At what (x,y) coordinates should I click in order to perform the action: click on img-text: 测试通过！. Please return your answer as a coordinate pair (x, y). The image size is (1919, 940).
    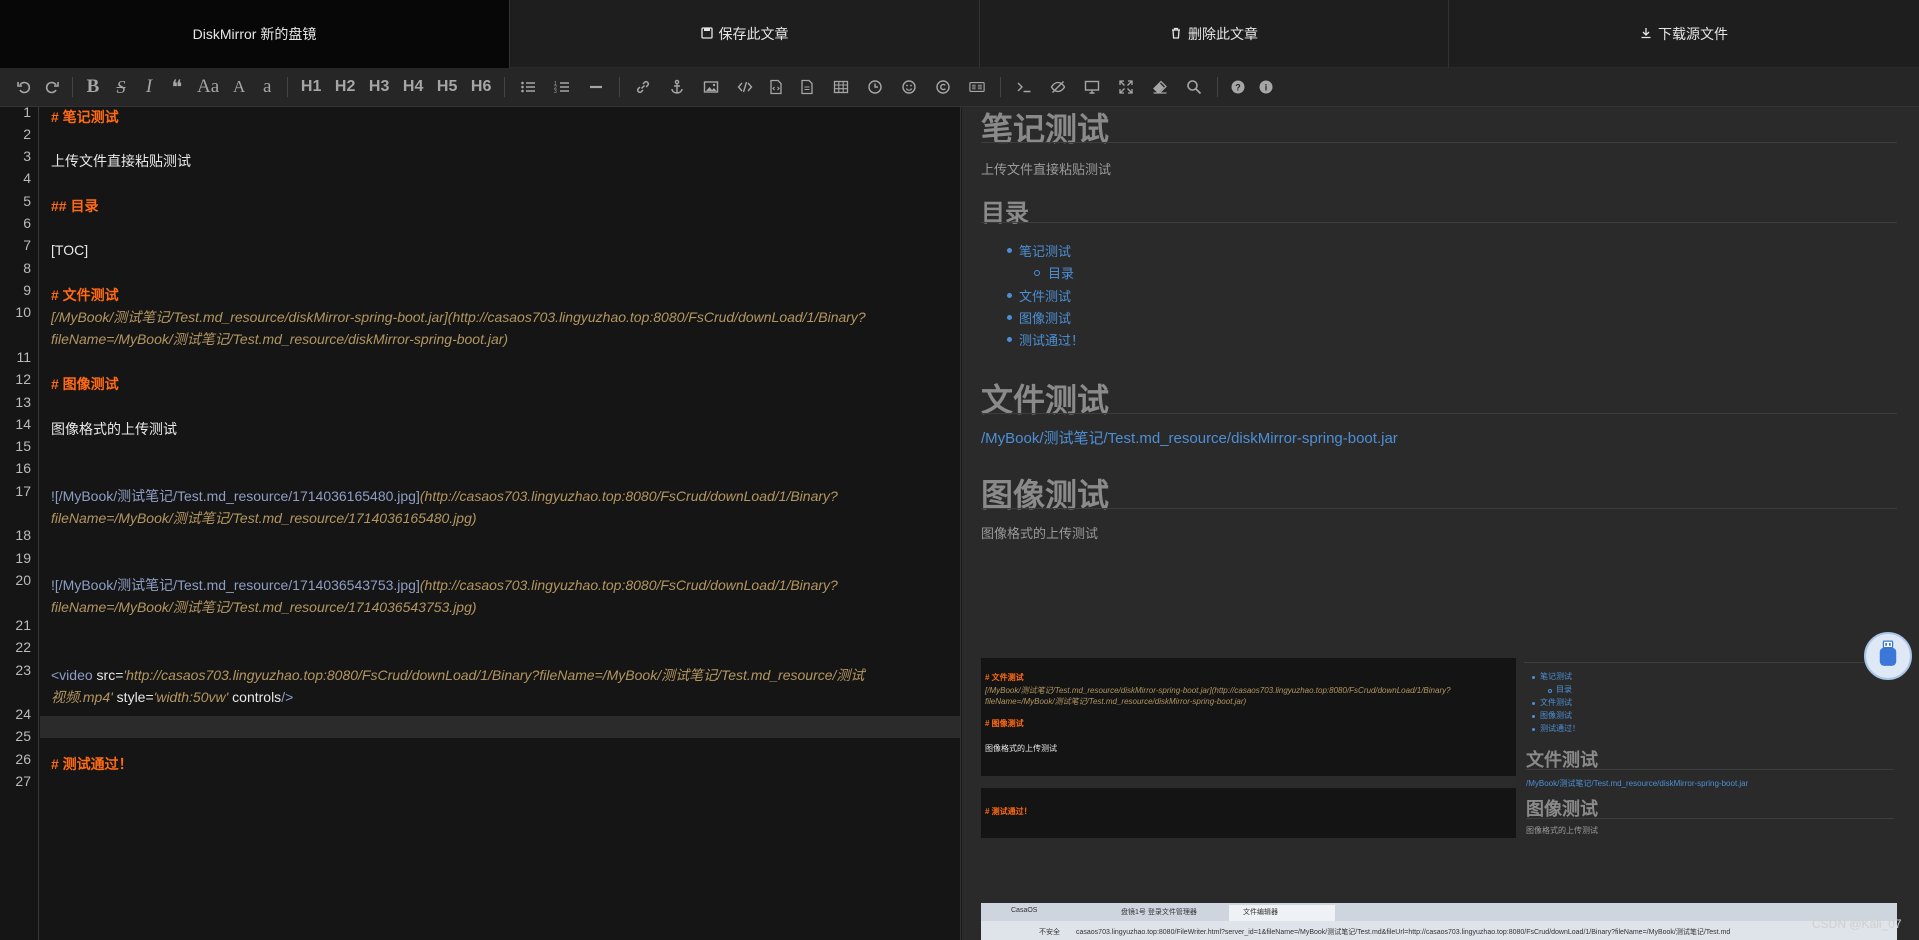
    Looking at the image, I should click on (1560, 728).